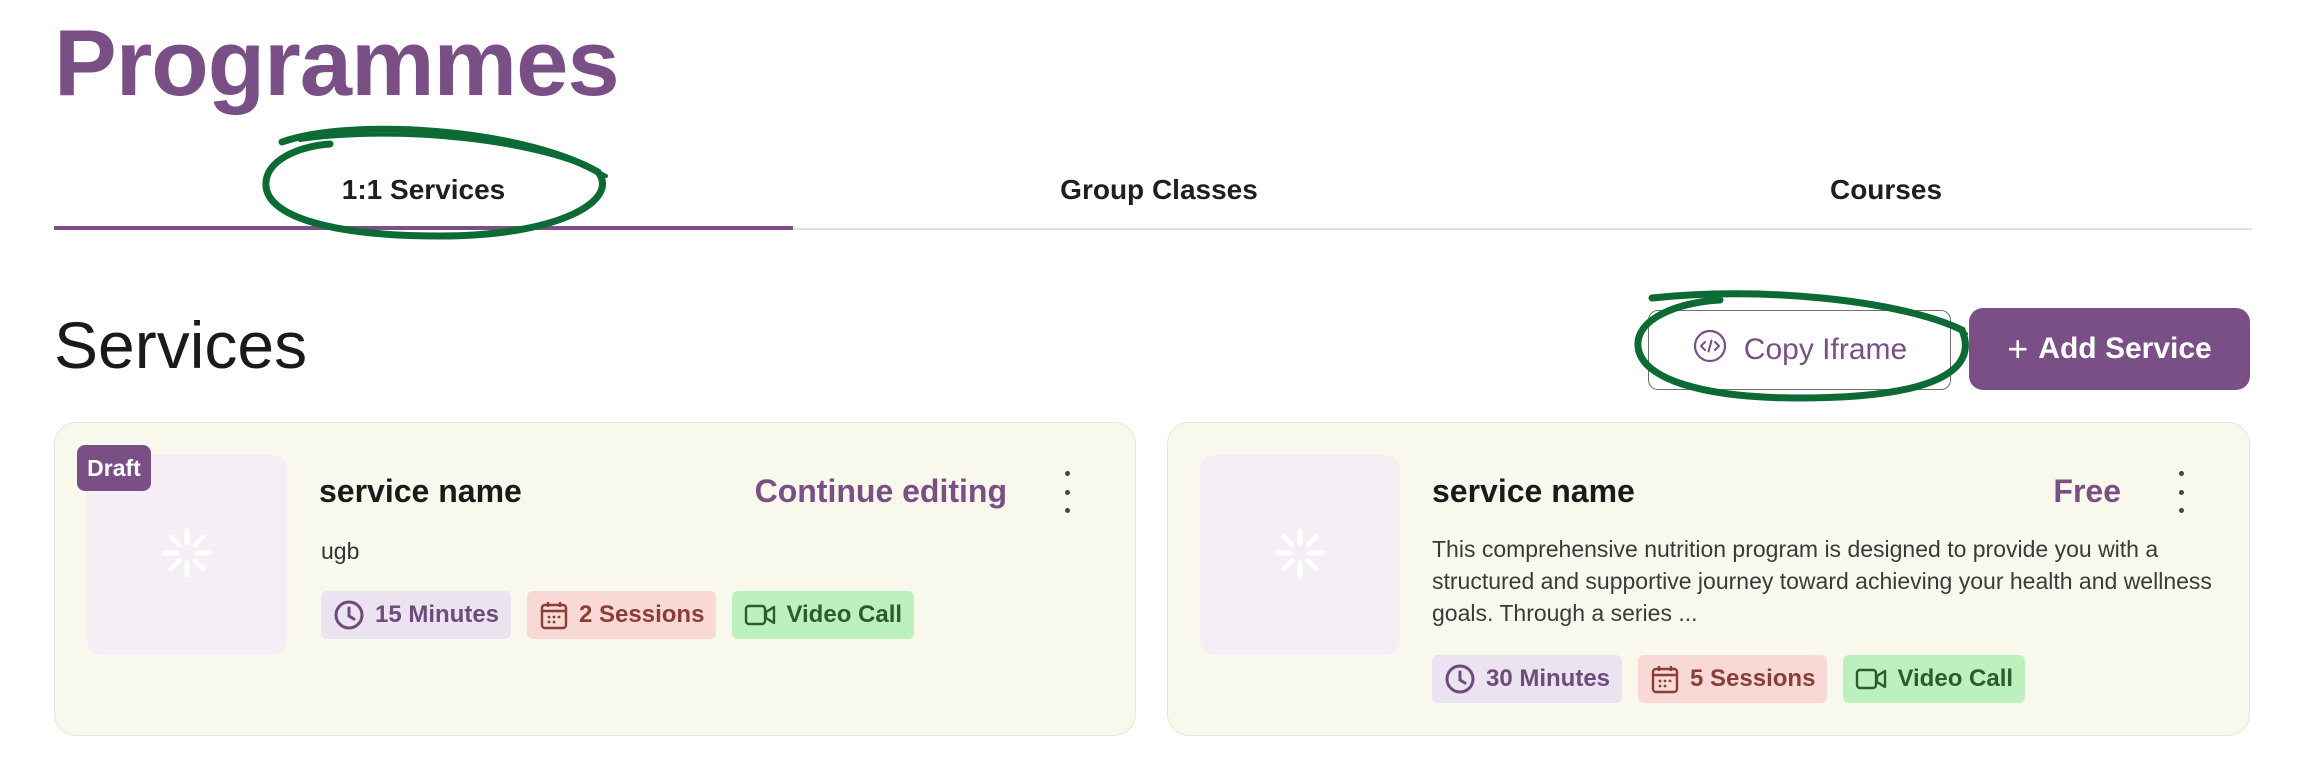 The height and width of the screenshot is (779, 2310). What do you see at coordinates (2087, 491) in the screenshot?
I see `price-label: Free` at bounding box center [2087, 491].